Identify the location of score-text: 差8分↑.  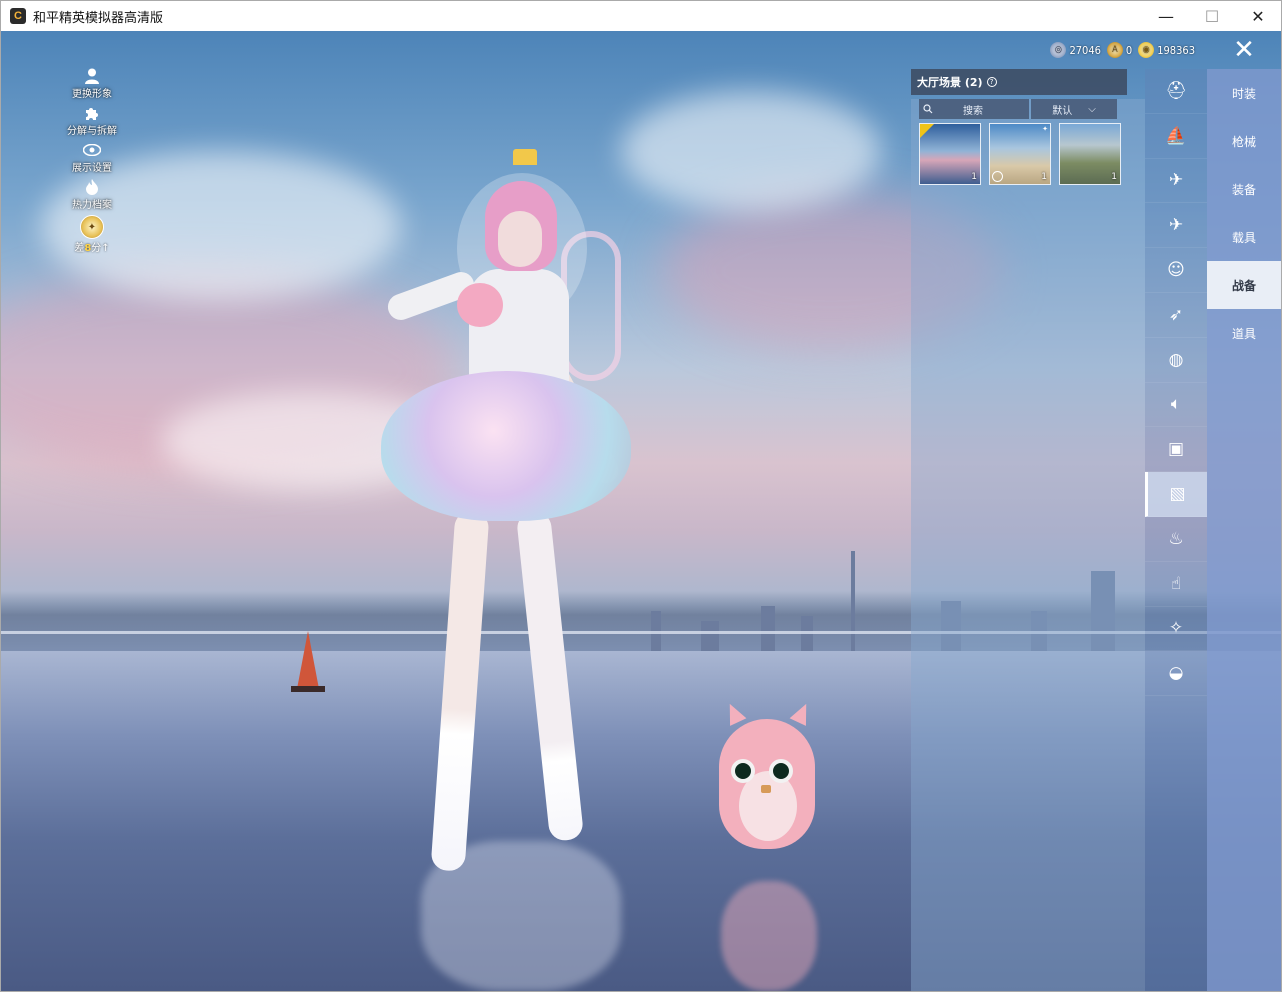
(91, 246).